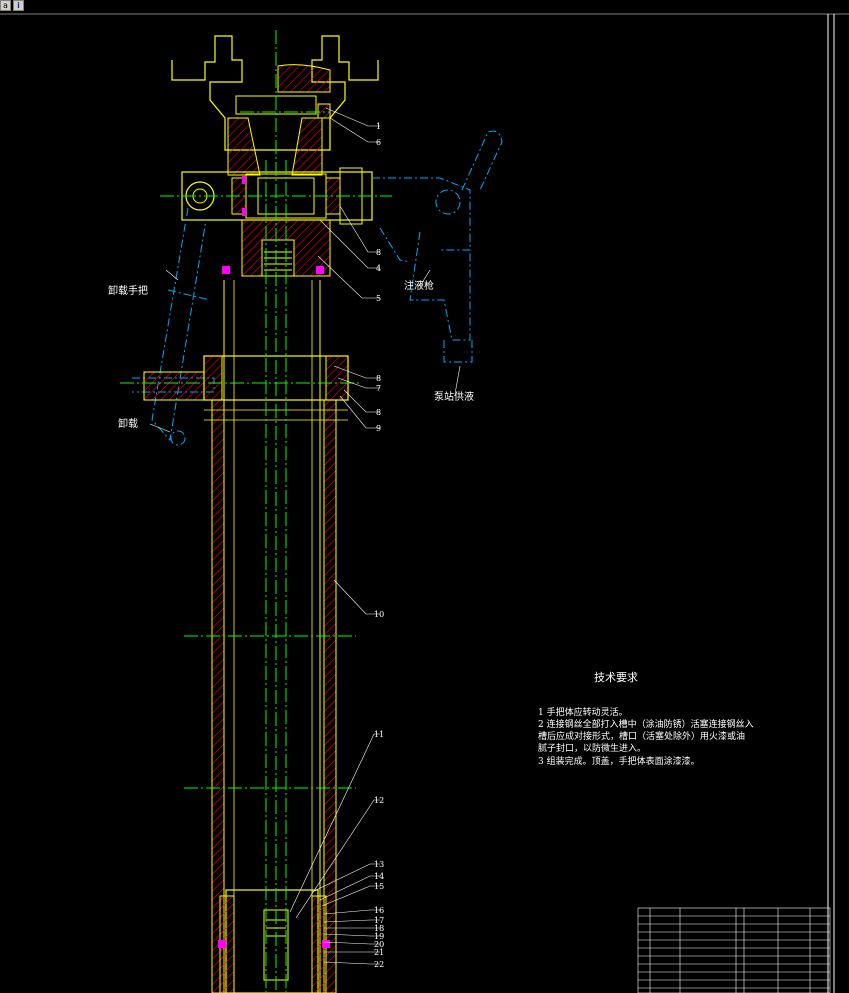 The width and height of the screenshot is (849, 993). Describe the element at coordinates (379, 864) in the screenshot. I see `part-number: 13` at that location.